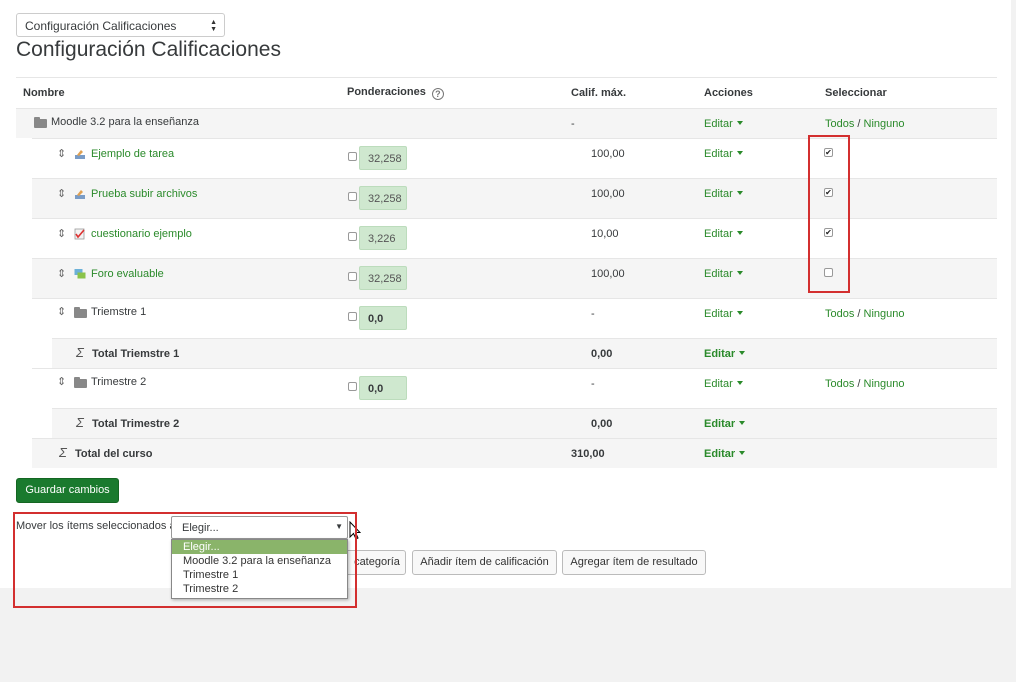 The height and width of the screenshot is (682, 1016). I want to click on category-name: Trimestre 2, so click(119, 382).